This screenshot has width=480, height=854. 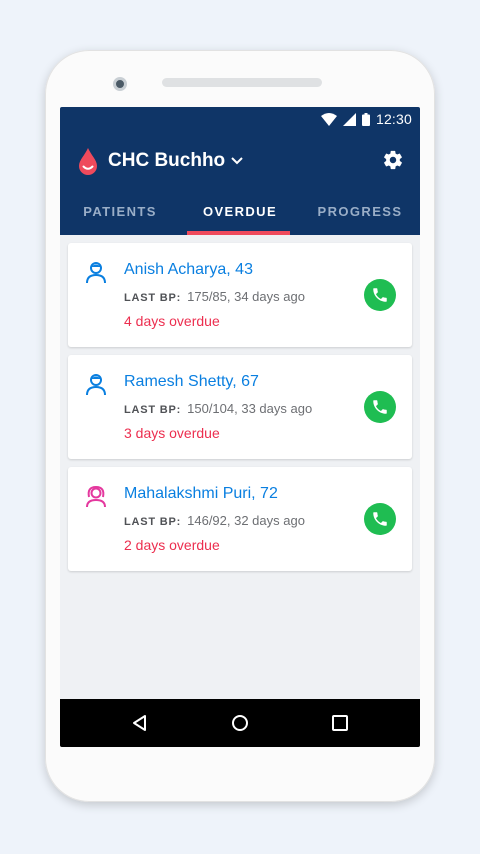 I want to click on status-bar: 12:30, so click(x=366, y=119).